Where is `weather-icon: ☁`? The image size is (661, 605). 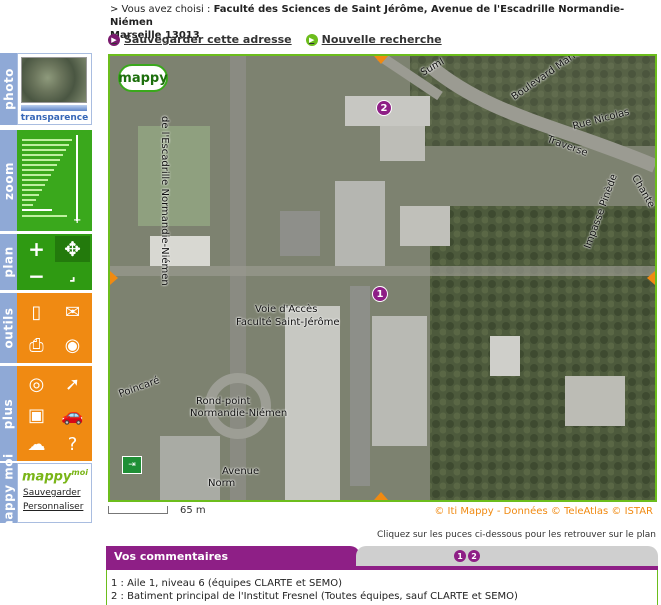 weather-icon: ☁ is located at coordinates (36, 444).